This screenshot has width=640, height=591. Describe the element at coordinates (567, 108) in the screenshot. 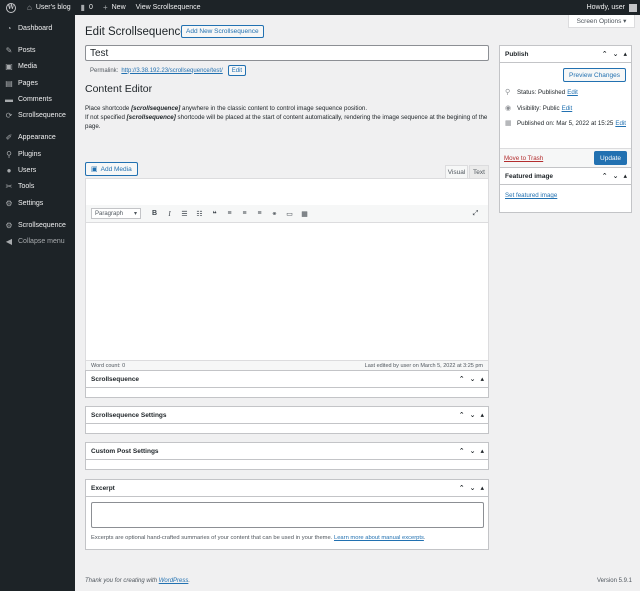

I see `visibility-edit-link: Edit` at that location.